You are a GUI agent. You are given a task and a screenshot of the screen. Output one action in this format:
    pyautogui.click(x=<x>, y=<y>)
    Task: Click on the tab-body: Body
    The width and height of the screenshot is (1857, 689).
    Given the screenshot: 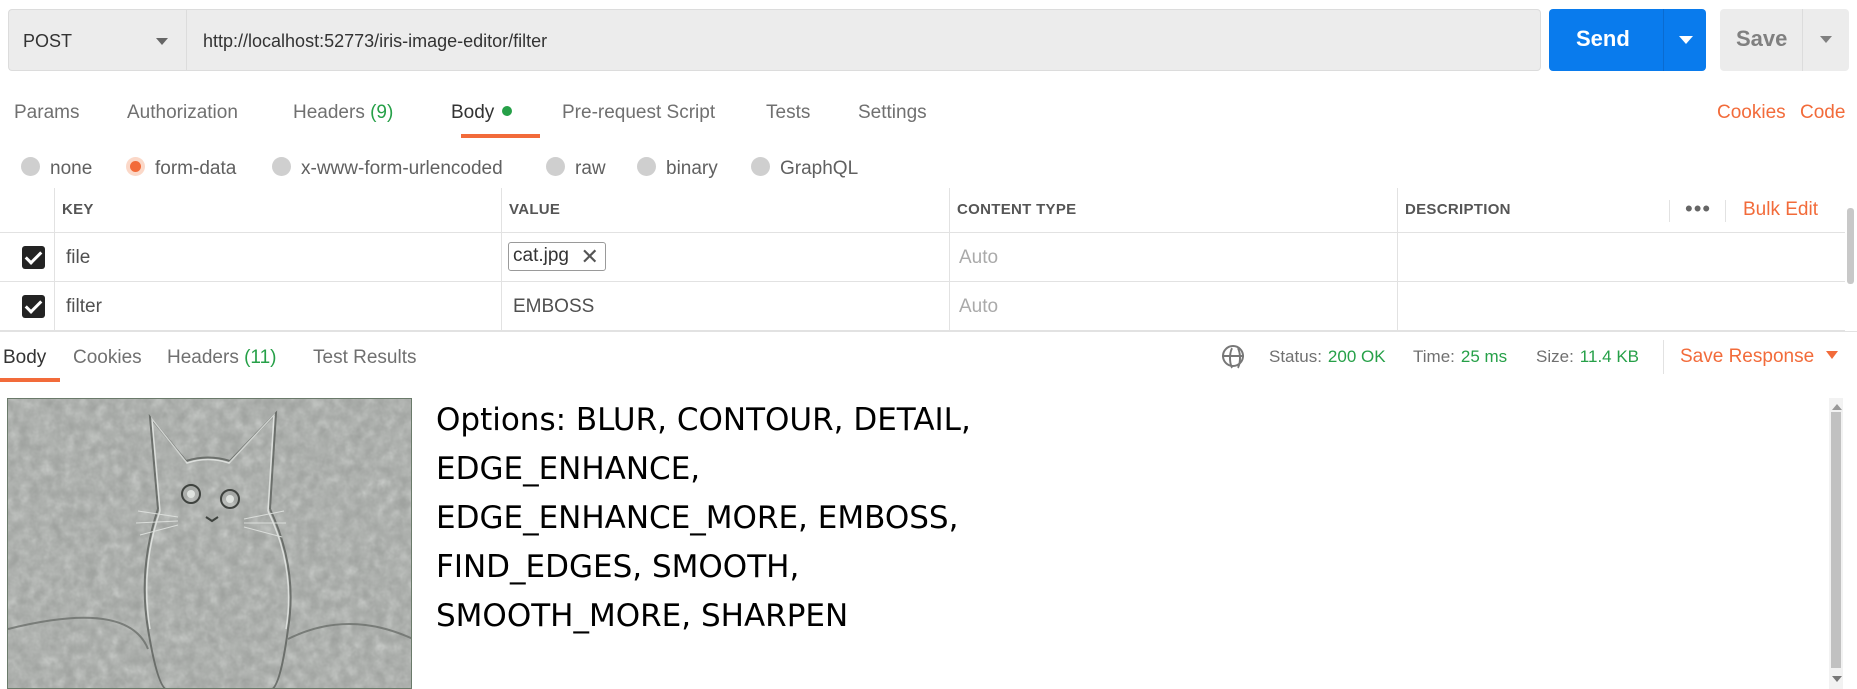 What is the action you would take?
    pyautogui.click(x=482, y=113)
    